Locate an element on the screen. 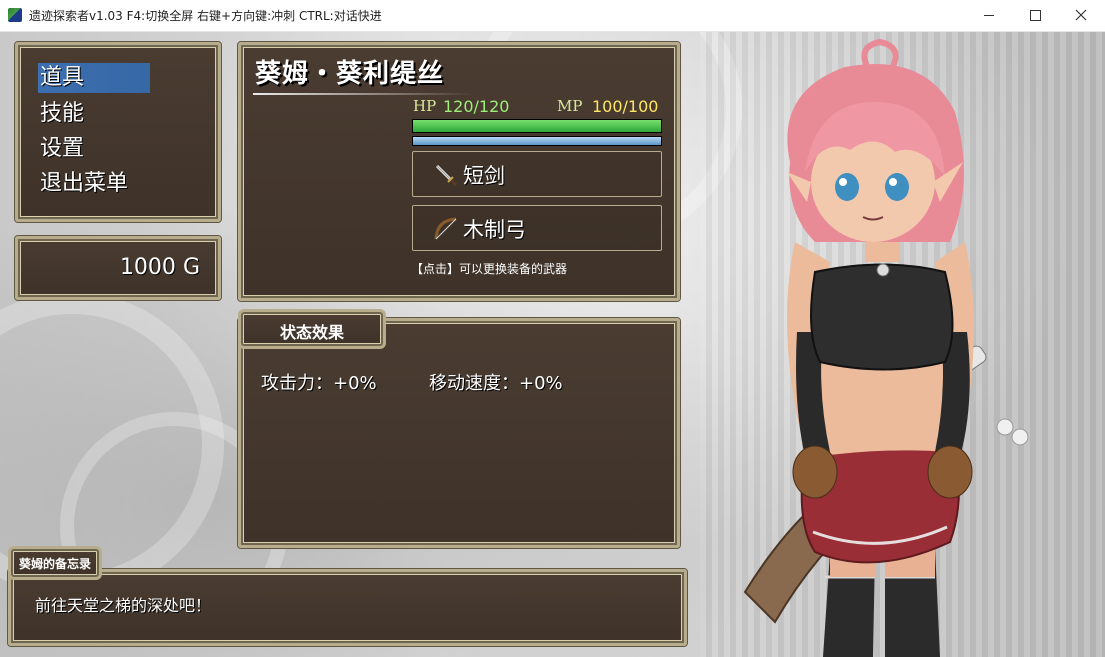  memo-title: 葵姆的备忘录 is located at coordinates (54, 564).